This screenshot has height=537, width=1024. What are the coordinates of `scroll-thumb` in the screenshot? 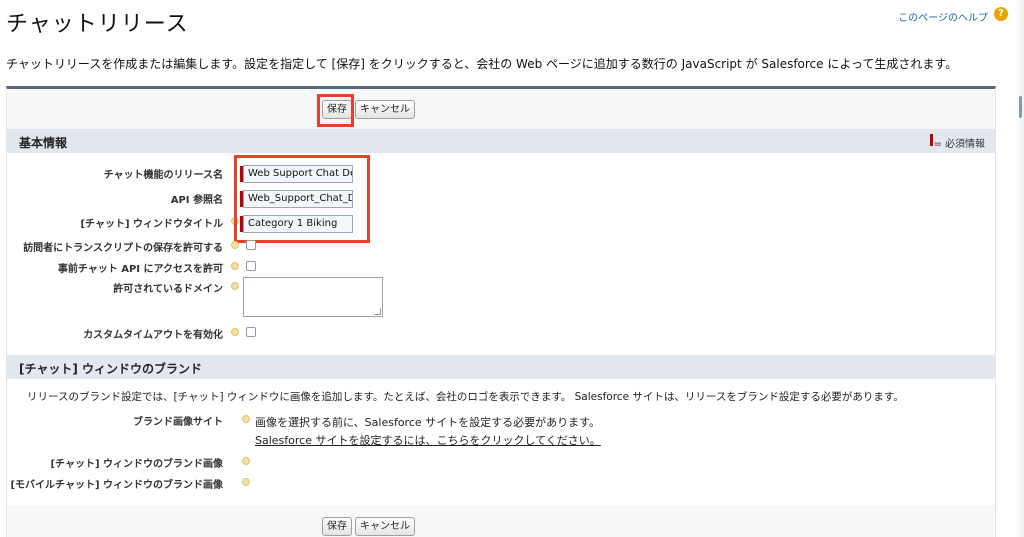 It's located at (1020, 107).